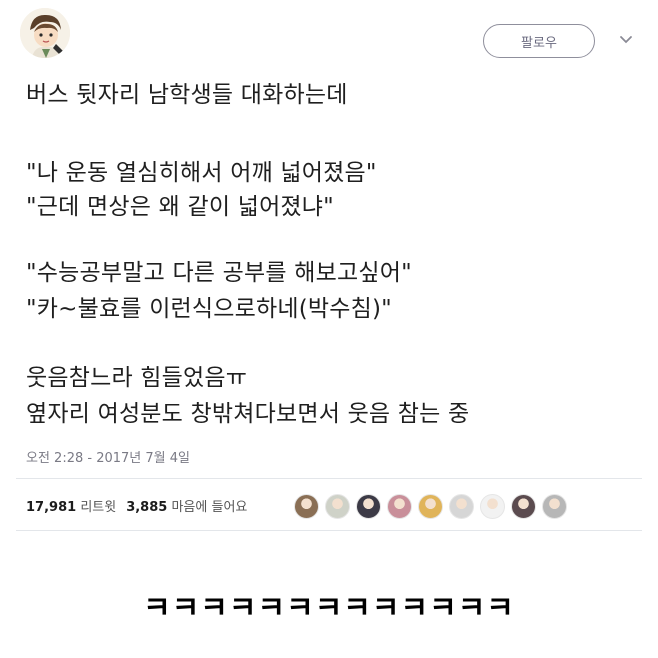  Describe the element at coordinates (329, 608) in the screenshot. I see `caption-text: ㅋㅋㅋㅋㅋㅋㅋㅋㅋㅋㅋㅋㅋ` at that location.